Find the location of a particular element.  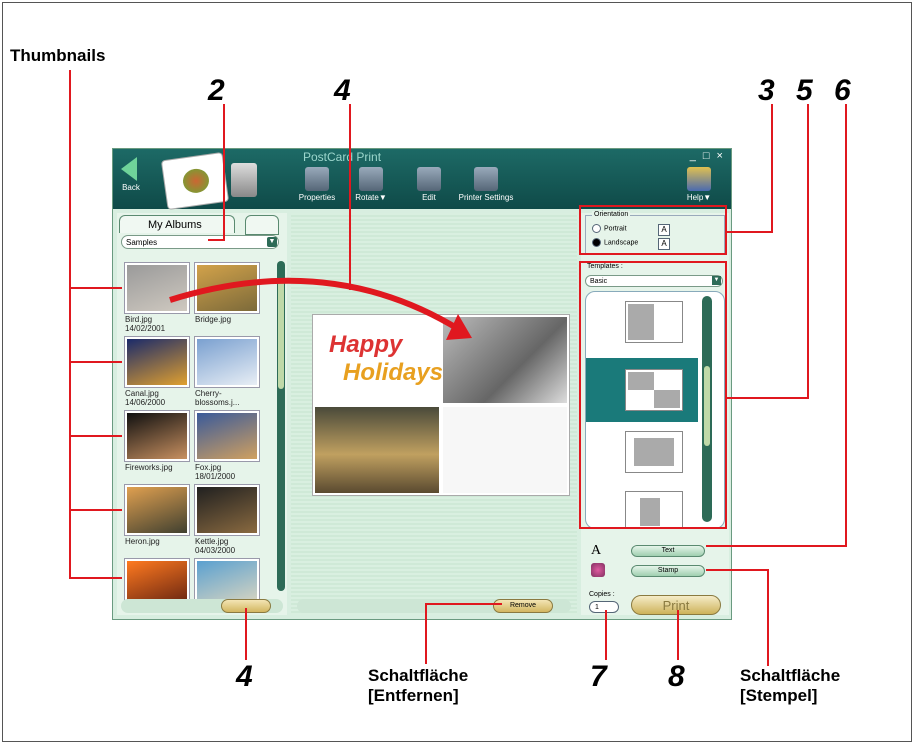

card-empty-slot is located at coordinates (505, 450).